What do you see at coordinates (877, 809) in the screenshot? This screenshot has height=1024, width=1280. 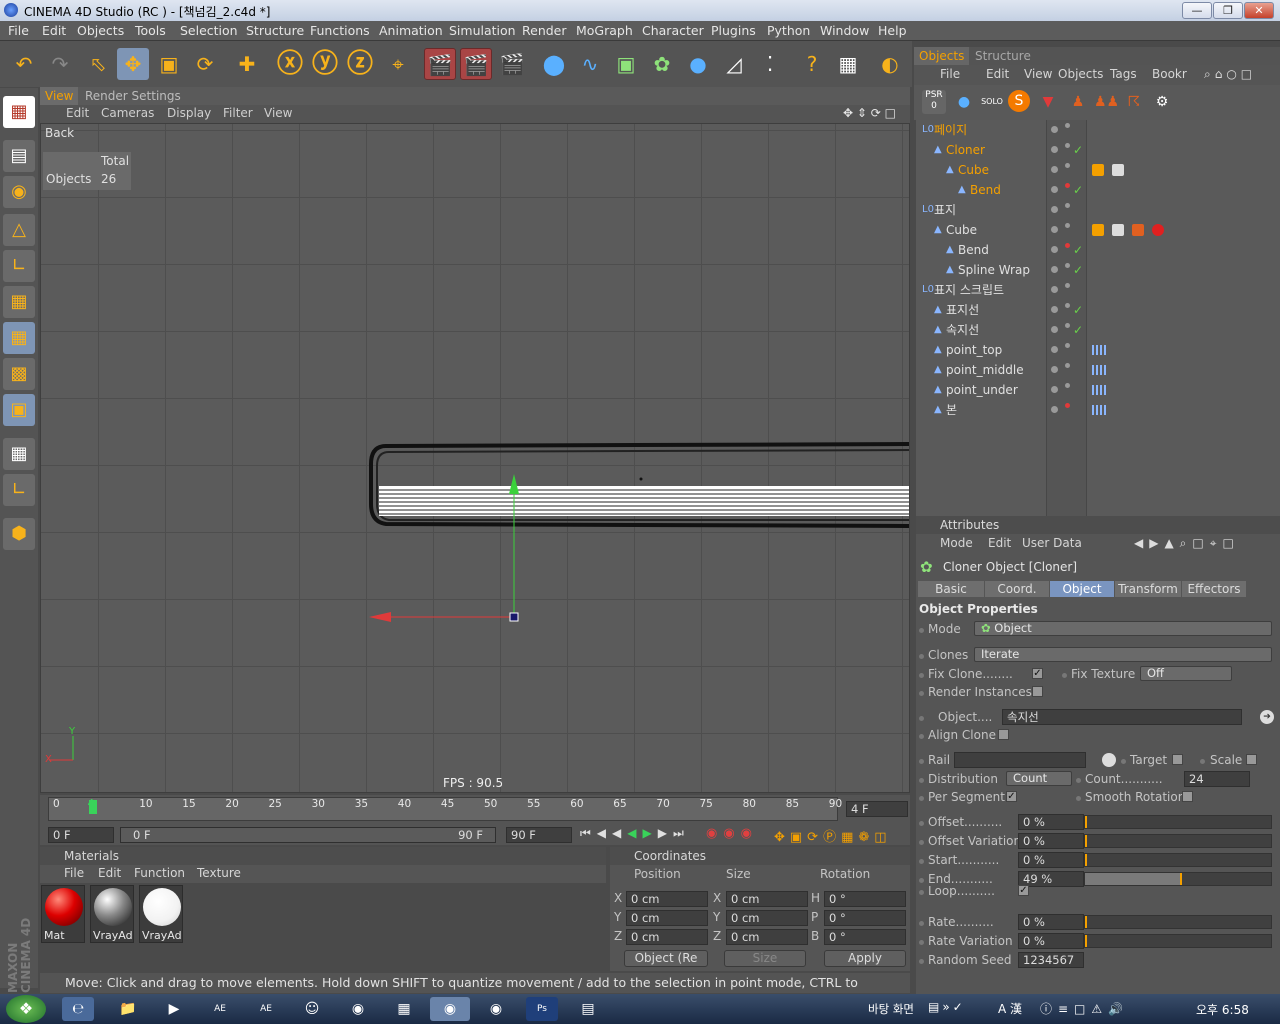 I see `current-frame-field: 4 F` at bounding box center [877, 809].